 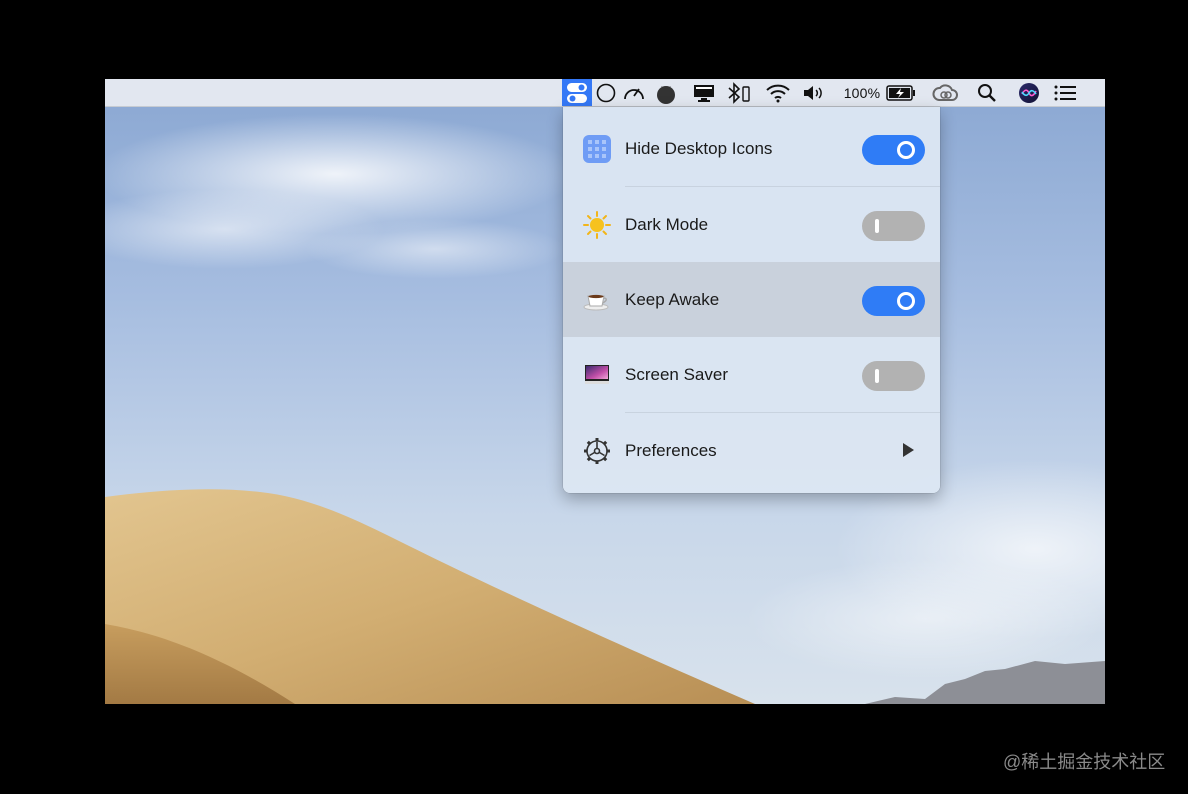 I want to click on menu-item-hide-desktop-icons: Hide Desktop Icons, so click(x=751, y=148).